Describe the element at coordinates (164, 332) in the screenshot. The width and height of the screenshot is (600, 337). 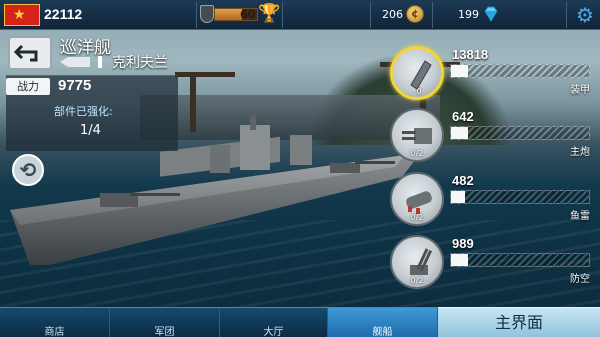
I see `tab-label: 军团` at that location.